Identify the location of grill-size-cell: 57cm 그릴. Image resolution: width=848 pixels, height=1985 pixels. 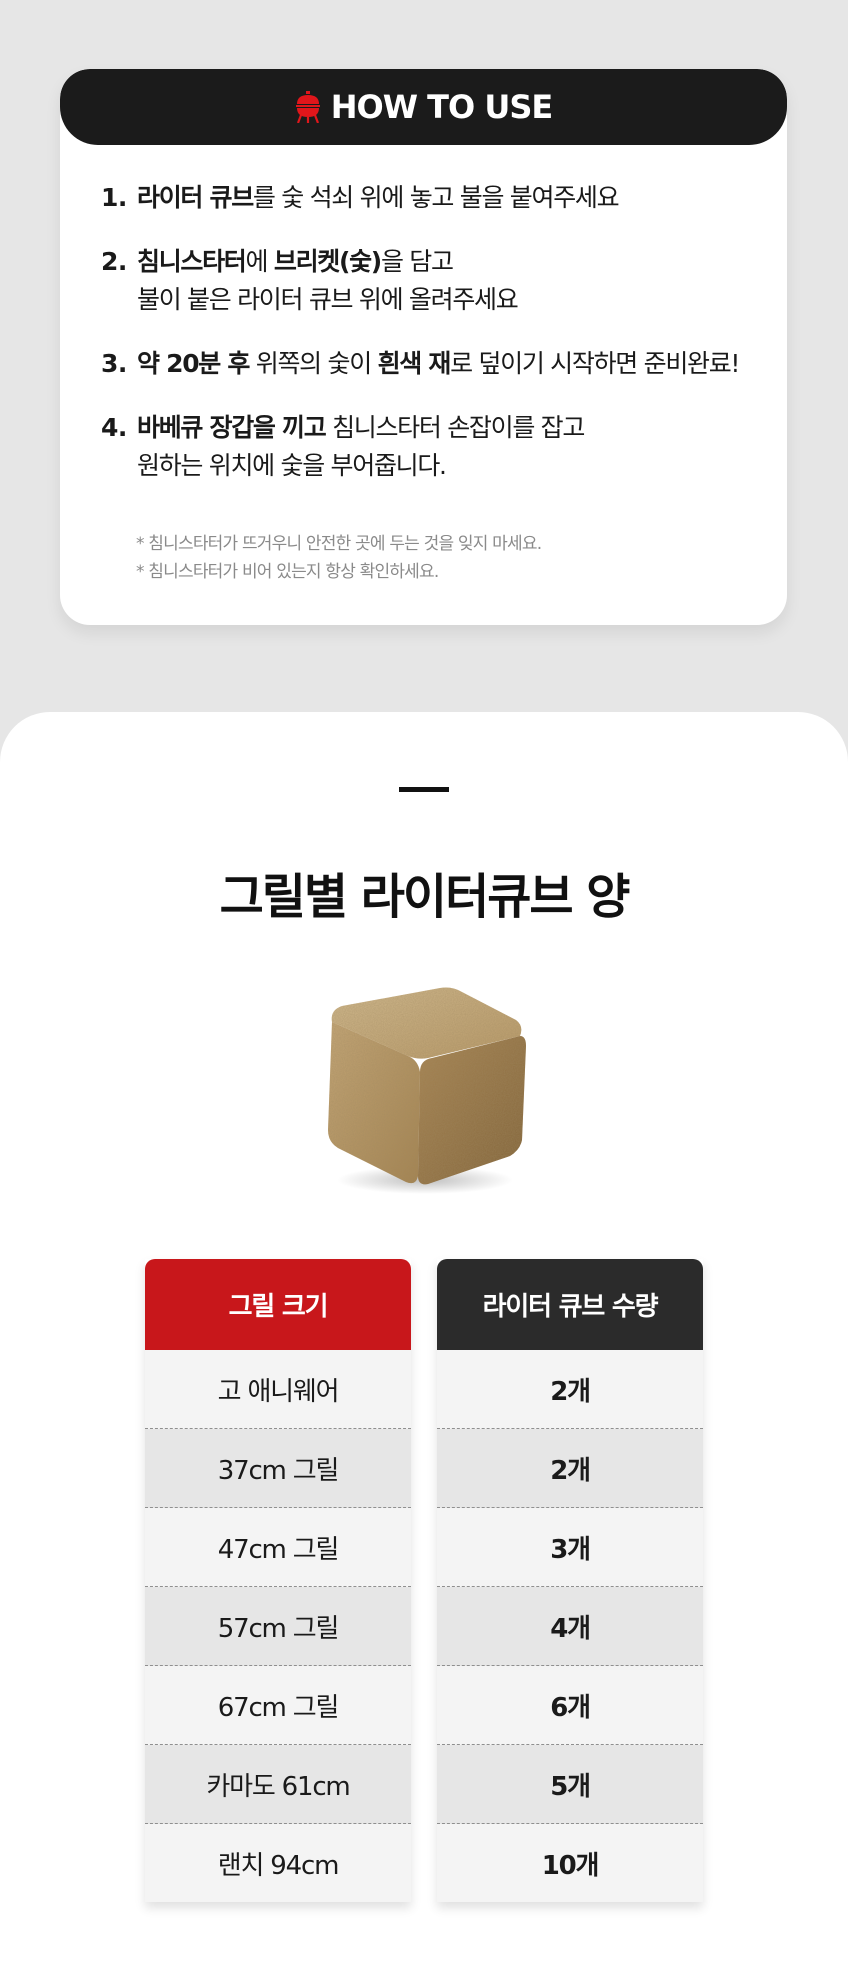
(278, 1626).